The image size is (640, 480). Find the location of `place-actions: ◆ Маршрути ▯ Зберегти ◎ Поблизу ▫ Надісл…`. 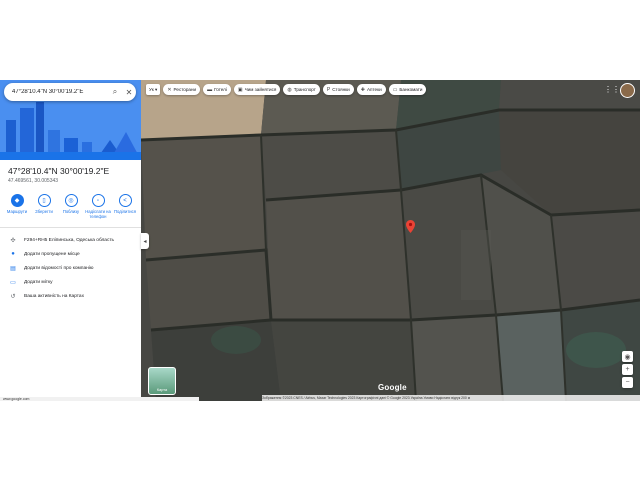

place-actions: ◆ Маршрути ▯ Зберегти ◎ Поблизу ▫ Надісл… is located at coordinates (71, 206).